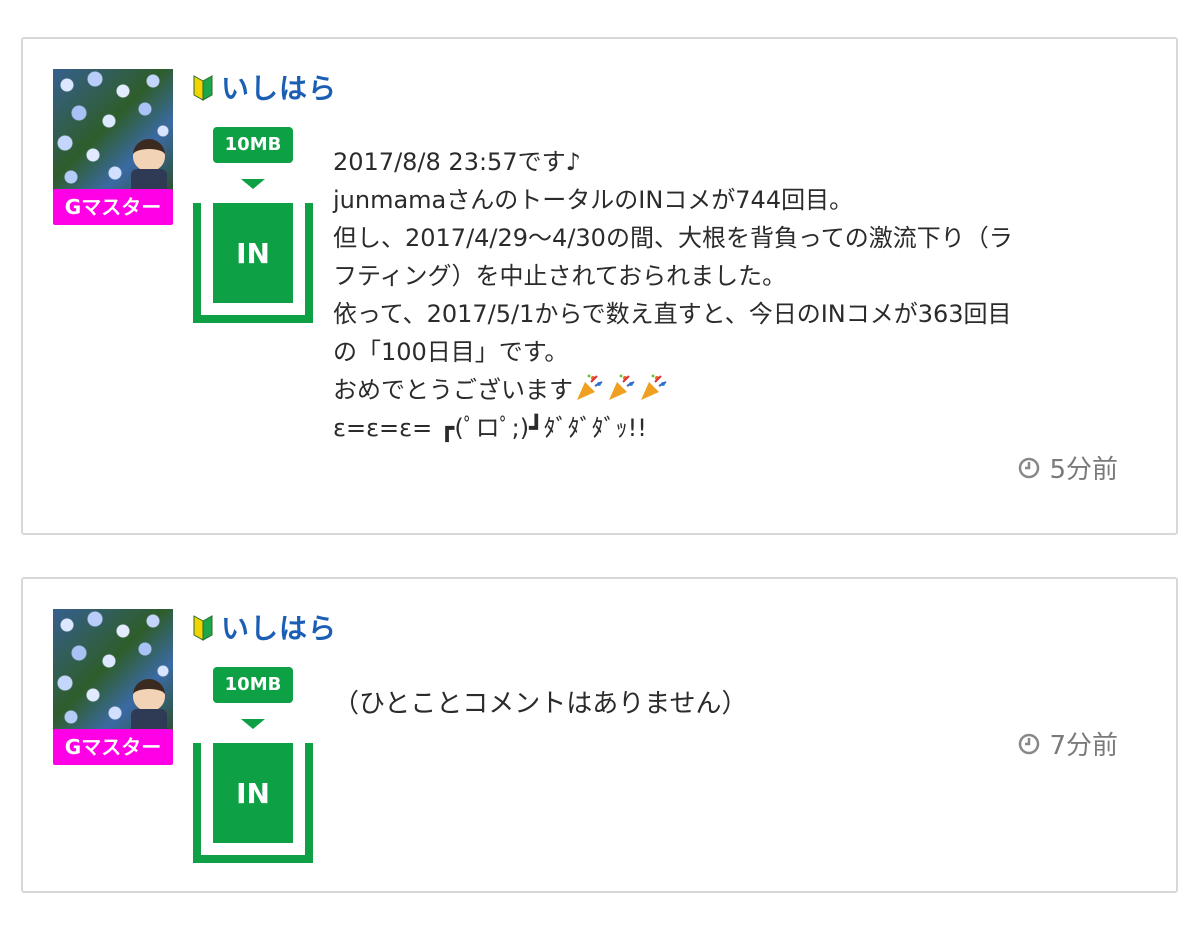  I want to click on message-line: 2017/8/8 23:57です♪, so click(457, 162).